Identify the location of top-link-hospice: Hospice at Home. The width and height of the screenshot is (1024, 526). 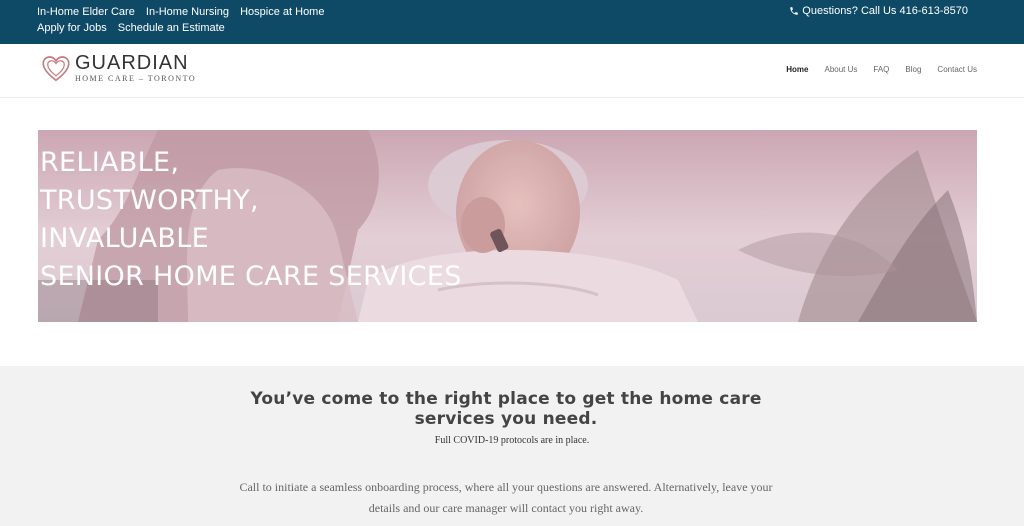
(282, 12).